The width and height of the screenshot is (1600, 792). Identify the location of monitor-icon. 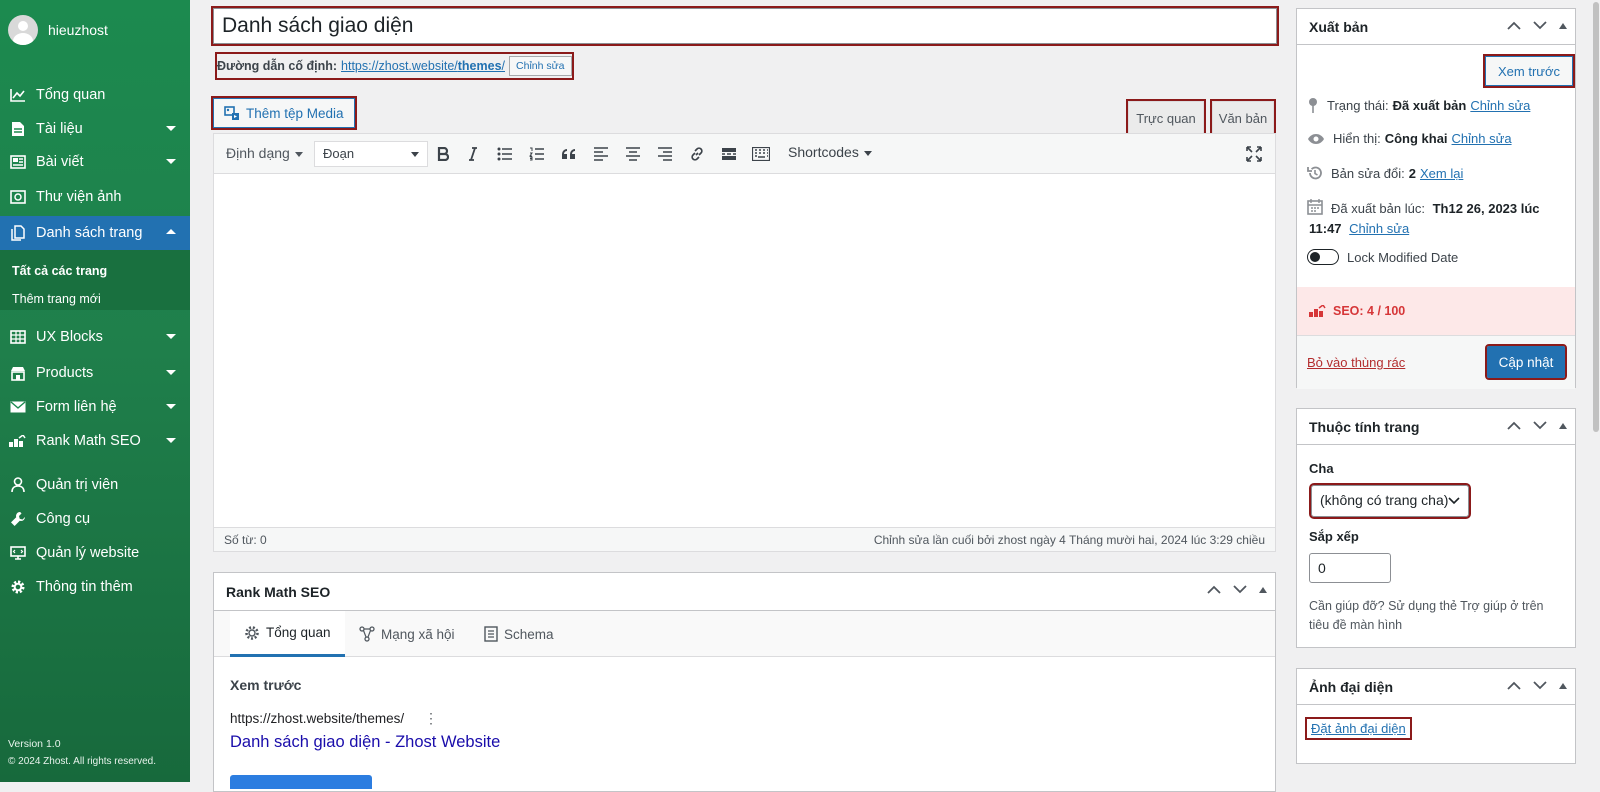
(18, 553).